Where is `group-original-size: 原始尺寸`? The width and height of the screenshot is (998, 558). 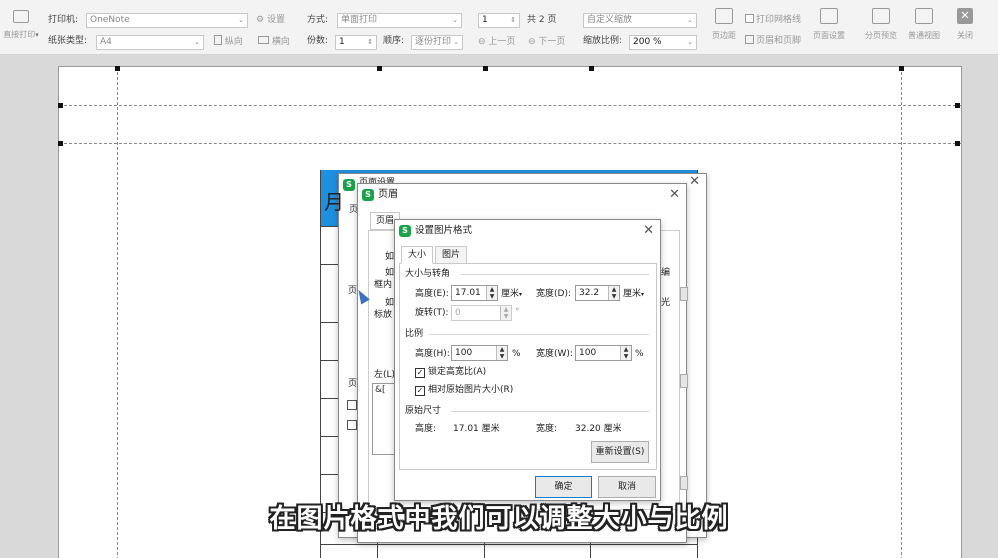
group-original-size: 原始尺寸 is located at coordinates (423, 411).